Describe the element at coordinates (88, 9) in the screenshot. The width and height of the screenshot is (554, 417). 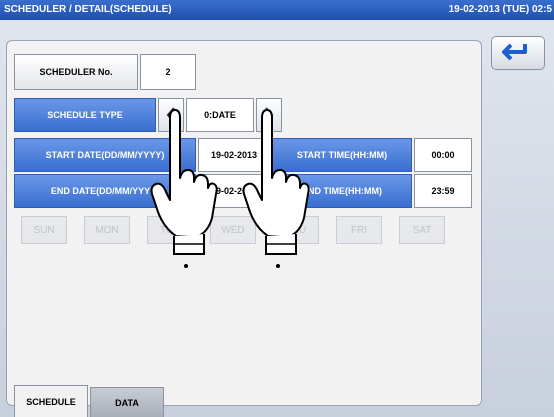
I see `screen-title: SCHEDULER / DETAIL(SCHEDULE)` at that location.